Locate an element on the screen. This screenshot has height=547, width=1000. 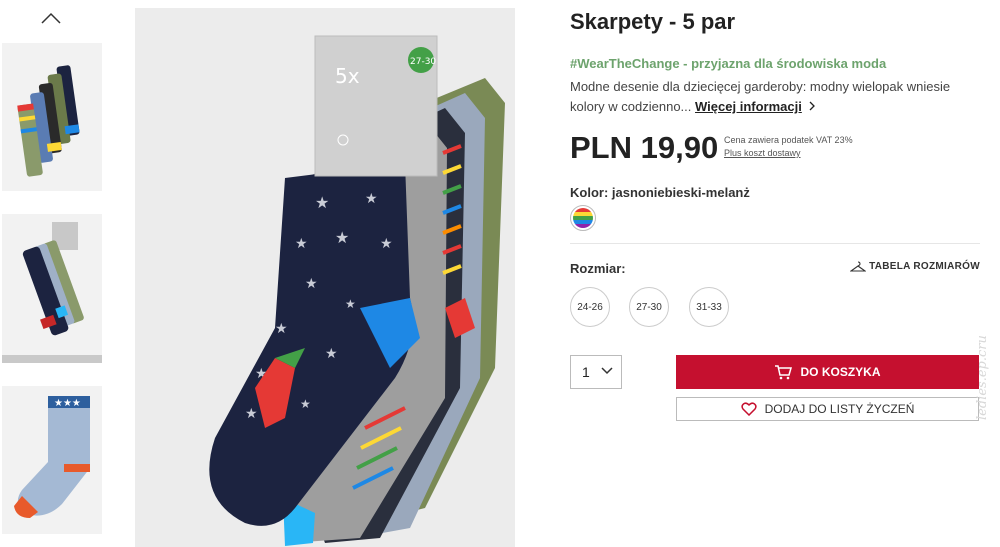
shipping-cost-link: Plus koszt dostawy is located at coordinates (788, 153).